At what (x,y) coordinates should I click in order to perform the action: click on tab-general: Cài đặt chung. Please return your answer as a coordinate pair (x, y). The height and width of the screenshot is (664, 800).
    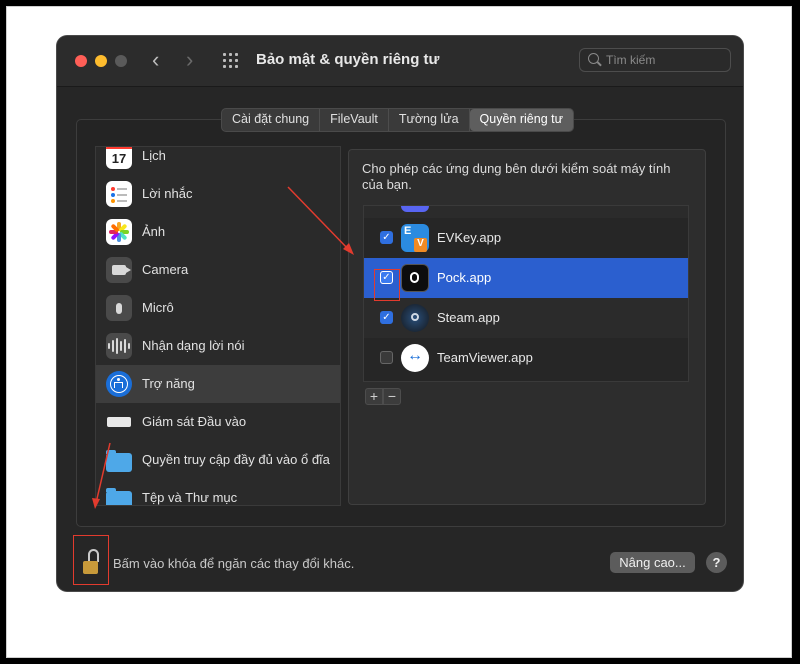
    Looking at the image, I should click on (271, 120).